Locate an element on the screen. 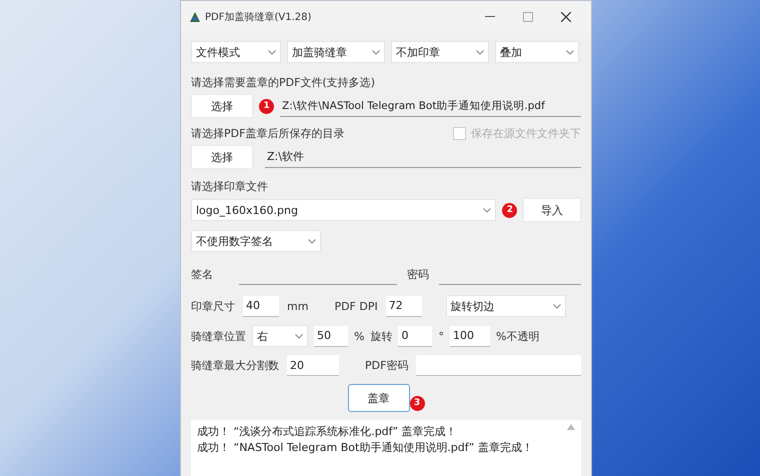 The height and width of the screenshot is (476, 760). field-label: 骑缝章位置 is located at coordinates (218, 336).